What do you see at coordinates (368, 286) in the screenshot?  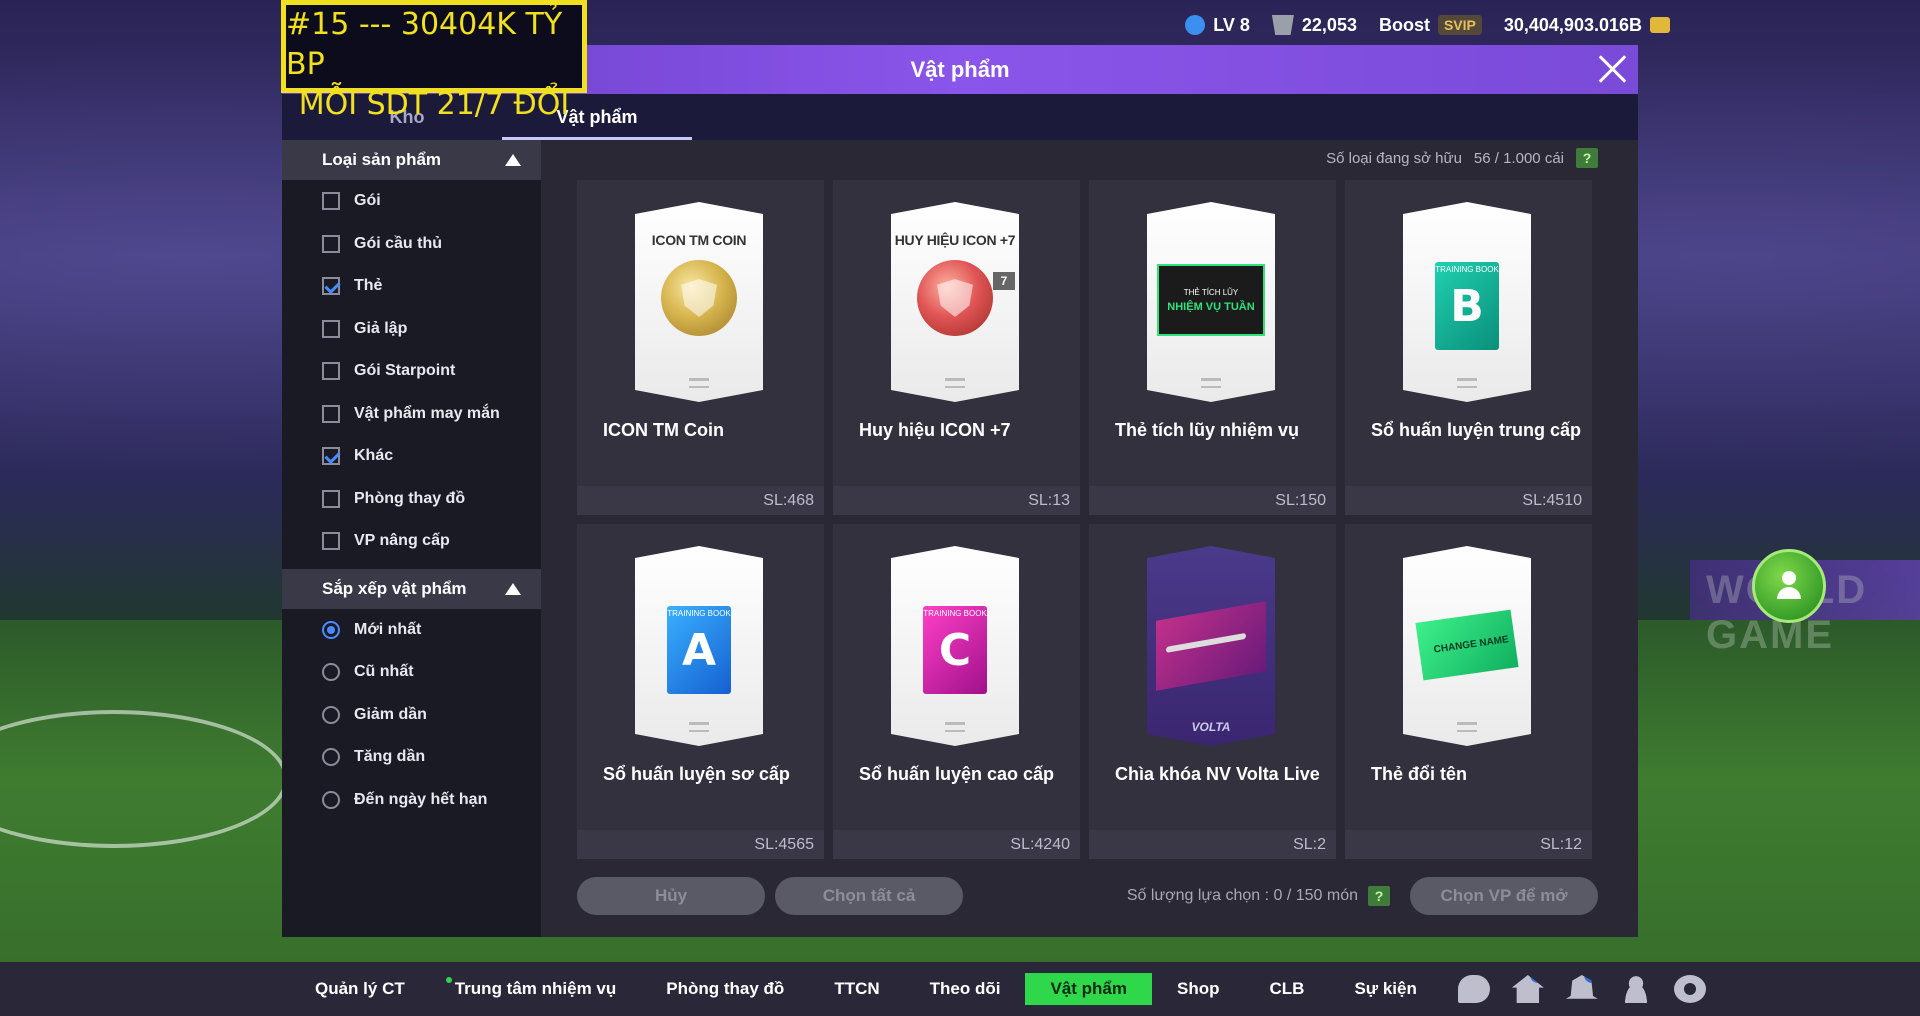 I see `filter-option-label: Thẻ` at bounding box center [368, 286].